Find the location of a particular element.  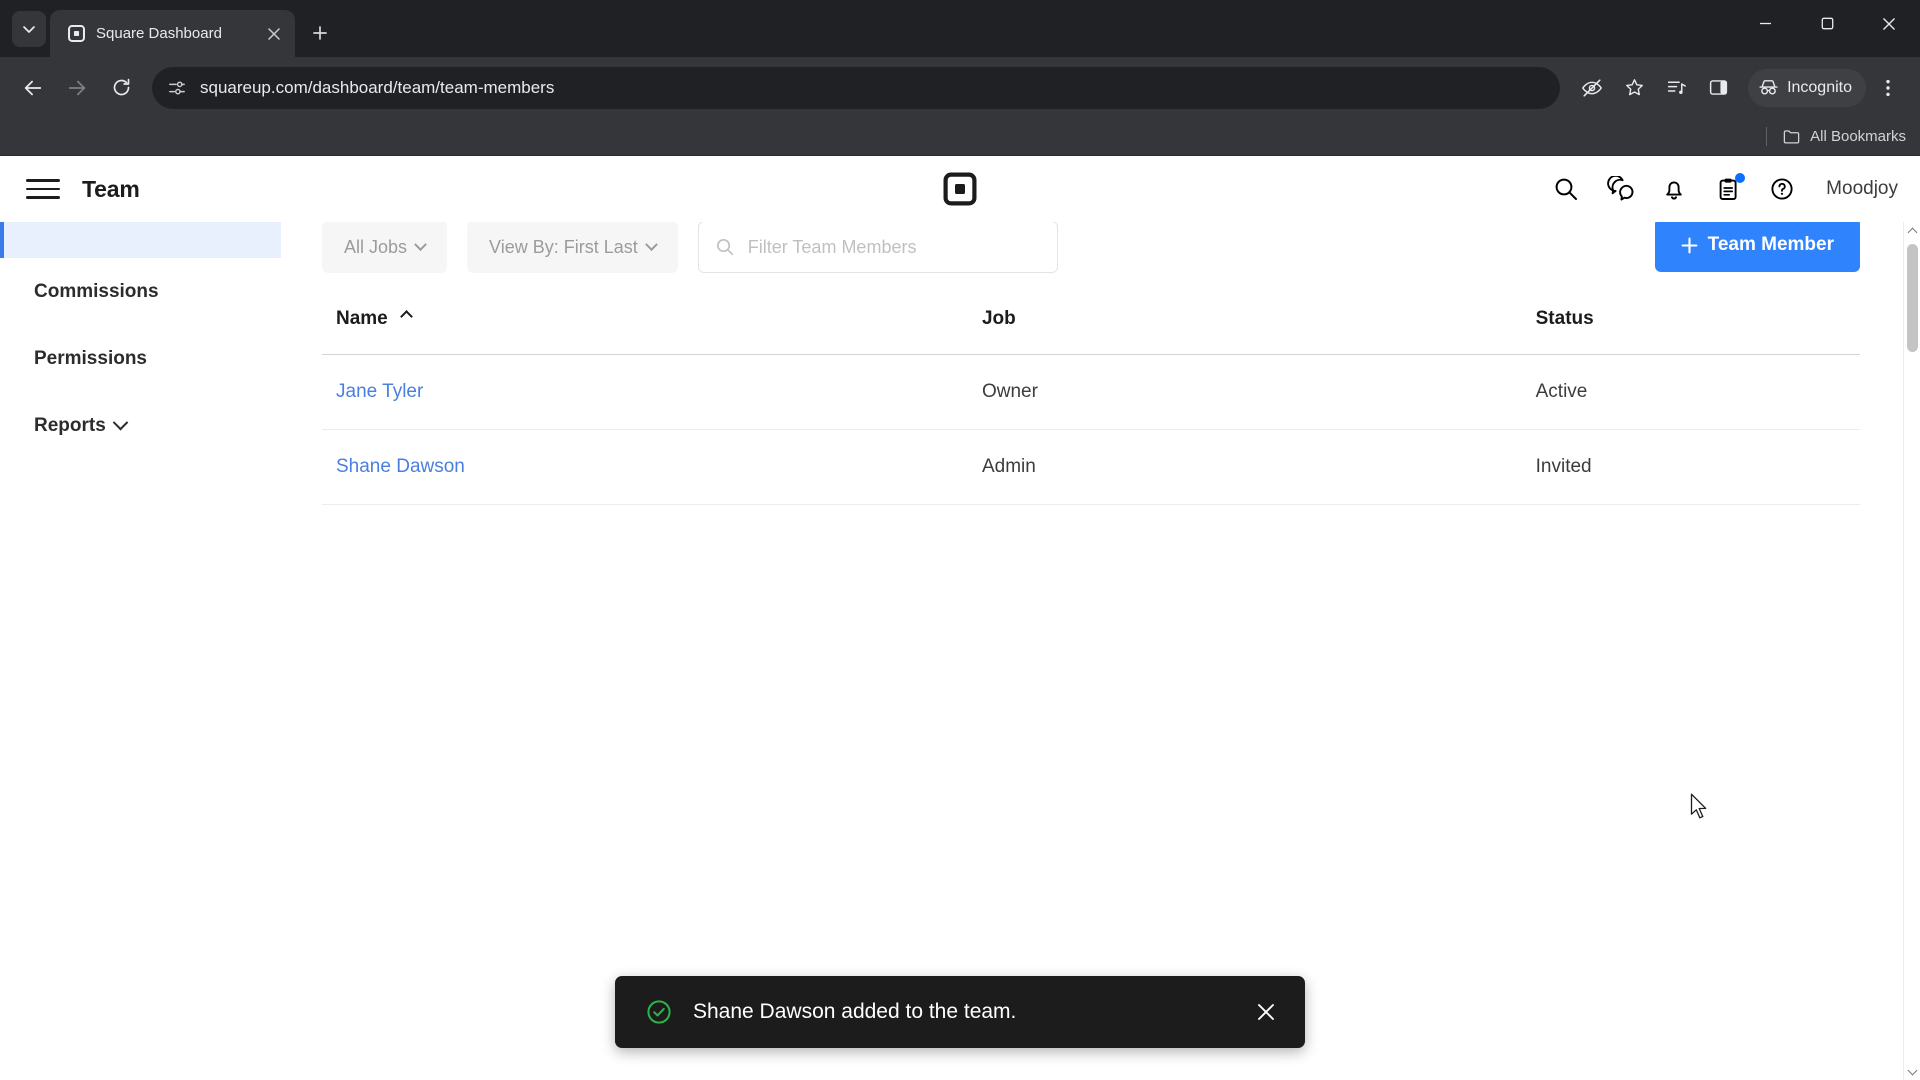

sidebar-item-commissions: Commissions is located at coordinates (140, 291).